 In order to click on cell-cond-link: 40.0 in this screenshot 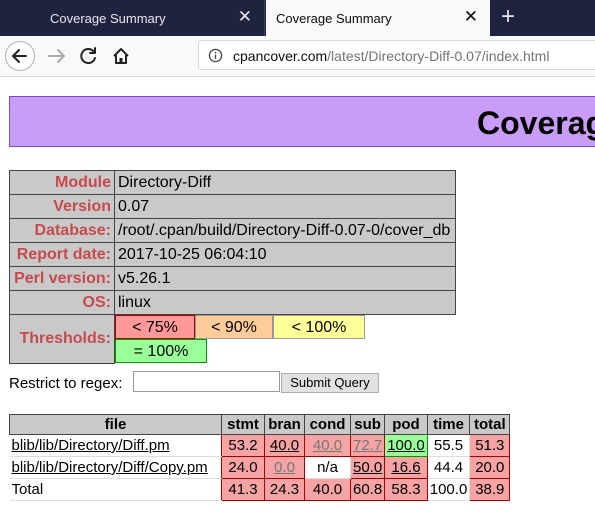, I will do `click(327, 445)`.